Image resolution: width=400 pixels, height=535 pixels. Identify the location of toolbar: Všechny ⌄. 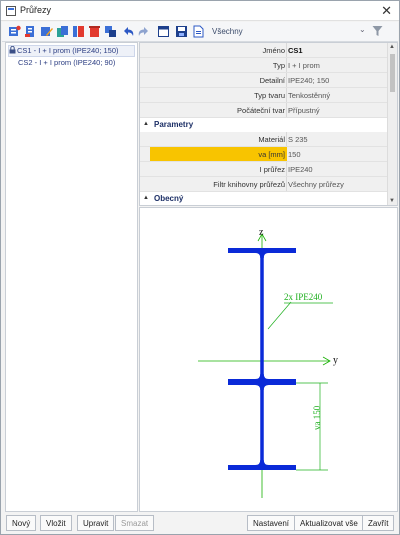
(200, 32).